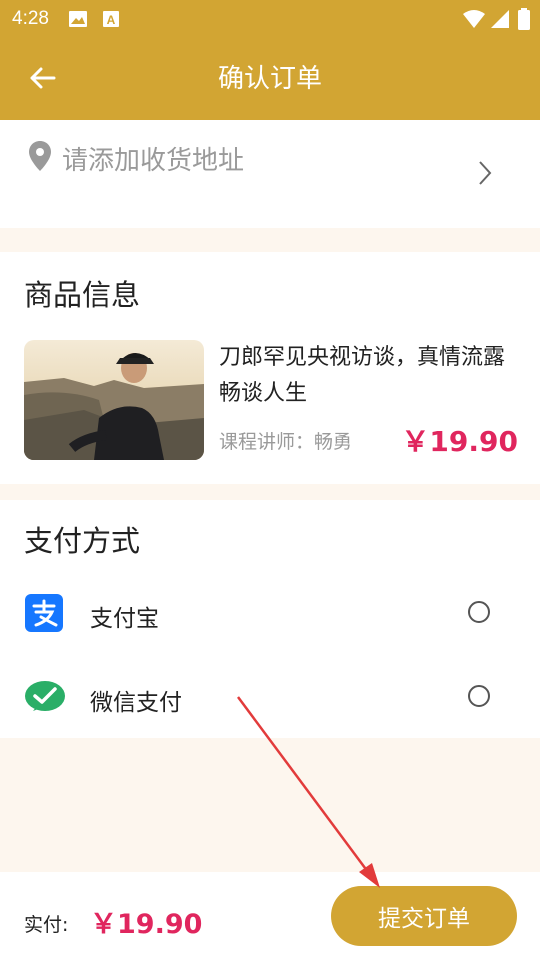 The height and width of the screenshot is (960, 540). Describe the element at coordinates (153, 161) in the screenshot. I see `address-placeholder: 请添加收货地址` at that location.